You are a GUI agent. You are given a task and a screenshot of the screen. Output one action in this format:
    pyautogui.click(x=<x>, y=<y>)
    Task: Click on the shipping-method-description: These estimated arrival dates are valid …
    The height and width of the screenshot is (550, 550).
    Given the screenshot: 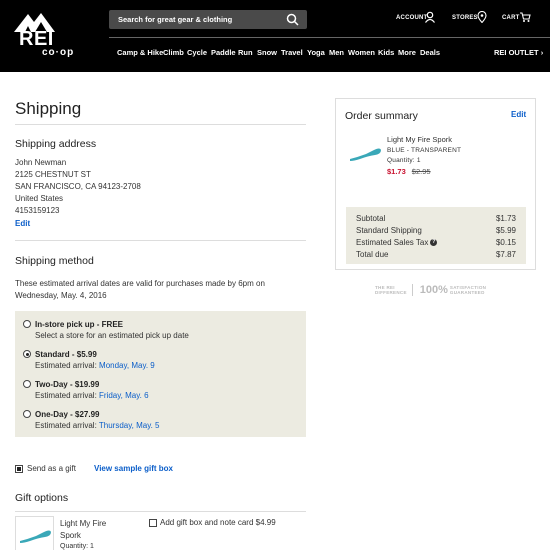 What is the action you would take?
    pyautogui.click(x=140, y=289)
    